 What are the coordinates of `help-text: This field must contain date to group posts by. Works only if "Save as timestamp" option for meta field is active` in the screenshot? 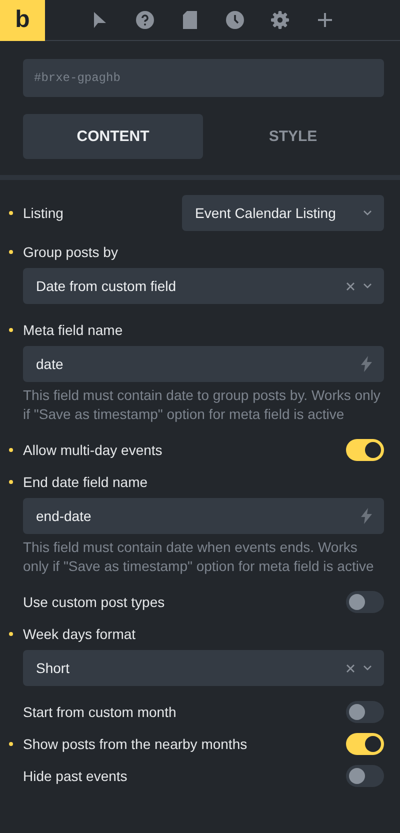 It's located at (202, 405).